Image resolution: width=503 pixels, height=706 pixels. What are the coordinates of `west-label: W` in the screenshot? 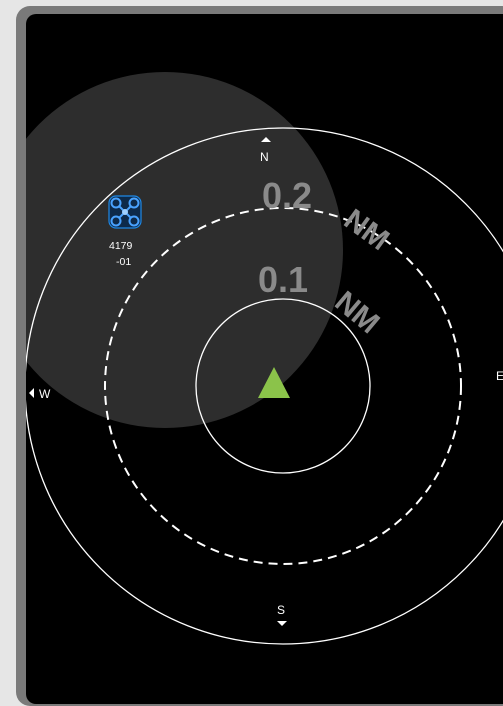 It's located at (45, 394).